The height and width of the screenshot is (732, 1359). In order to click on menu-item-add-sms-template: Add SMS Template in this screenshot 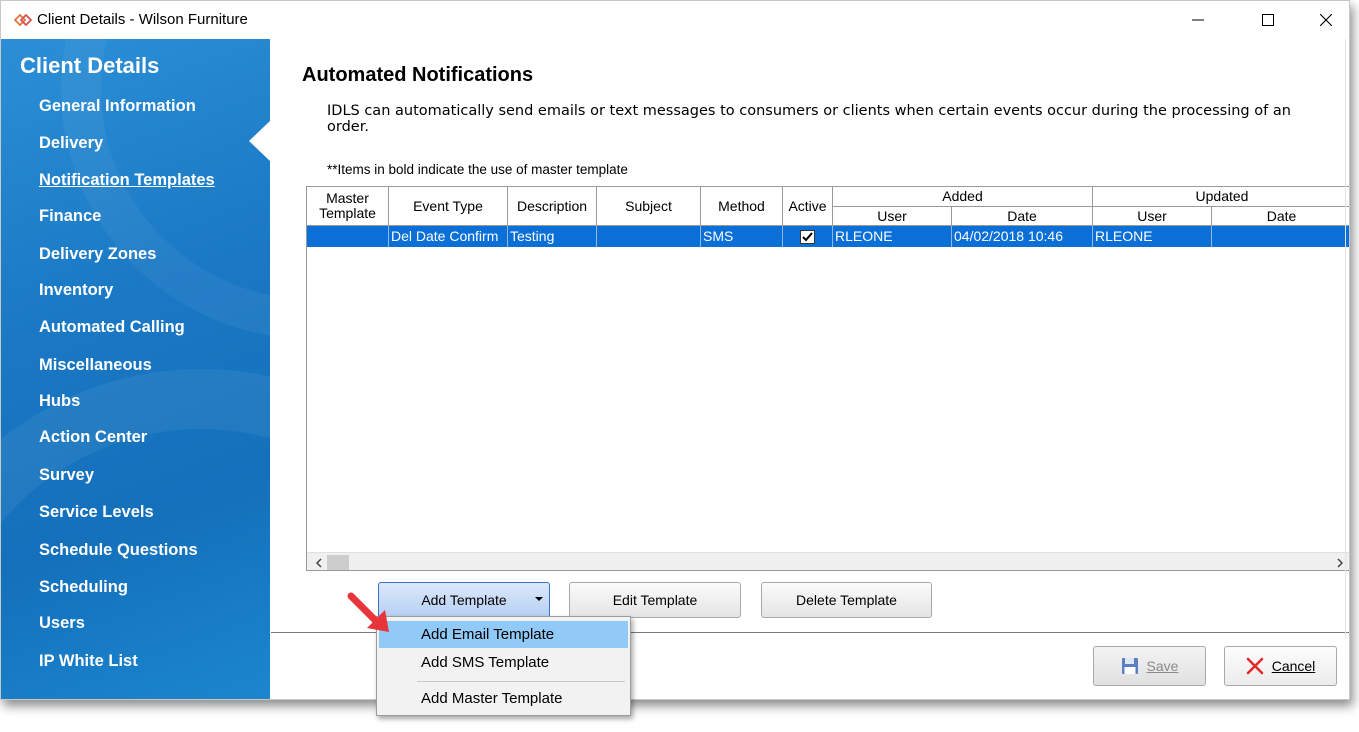, I will do `click(503, 662)`.